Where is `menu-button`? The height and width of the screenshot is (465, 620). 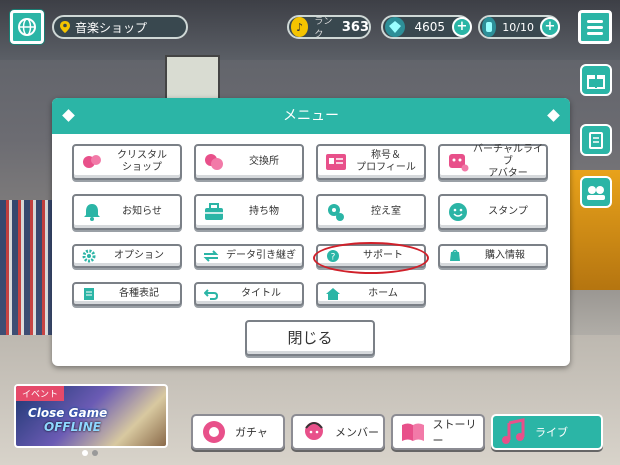 menu-button is located at coordinates (595, 27).